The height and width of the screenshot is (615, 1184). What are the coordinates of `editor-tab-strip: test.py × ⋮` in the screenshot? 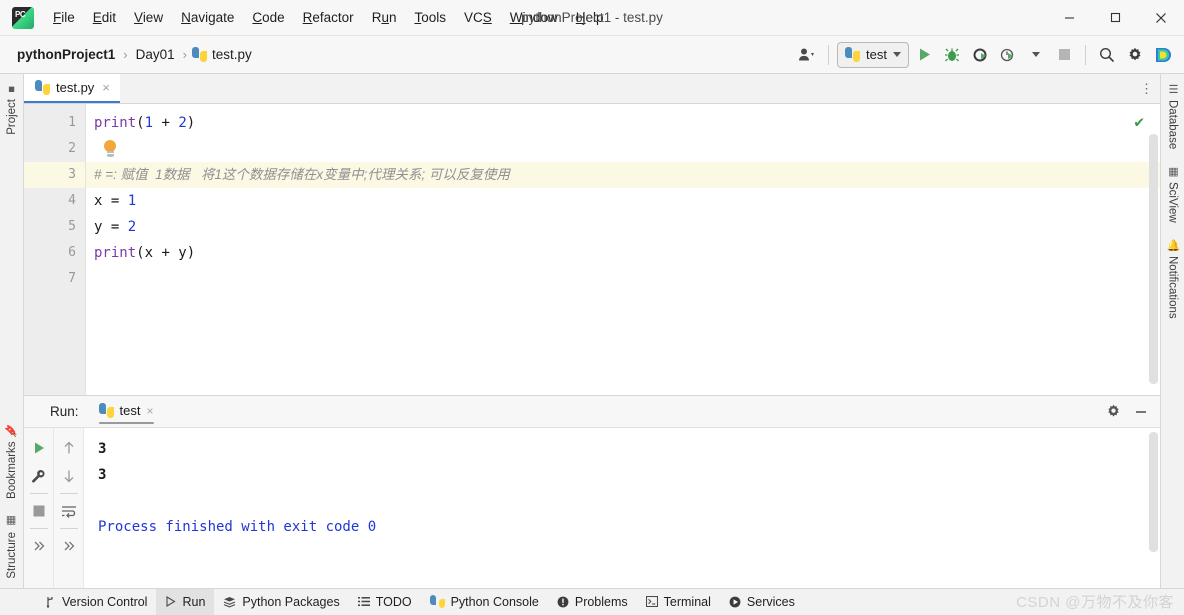 It's located at (592, 89).